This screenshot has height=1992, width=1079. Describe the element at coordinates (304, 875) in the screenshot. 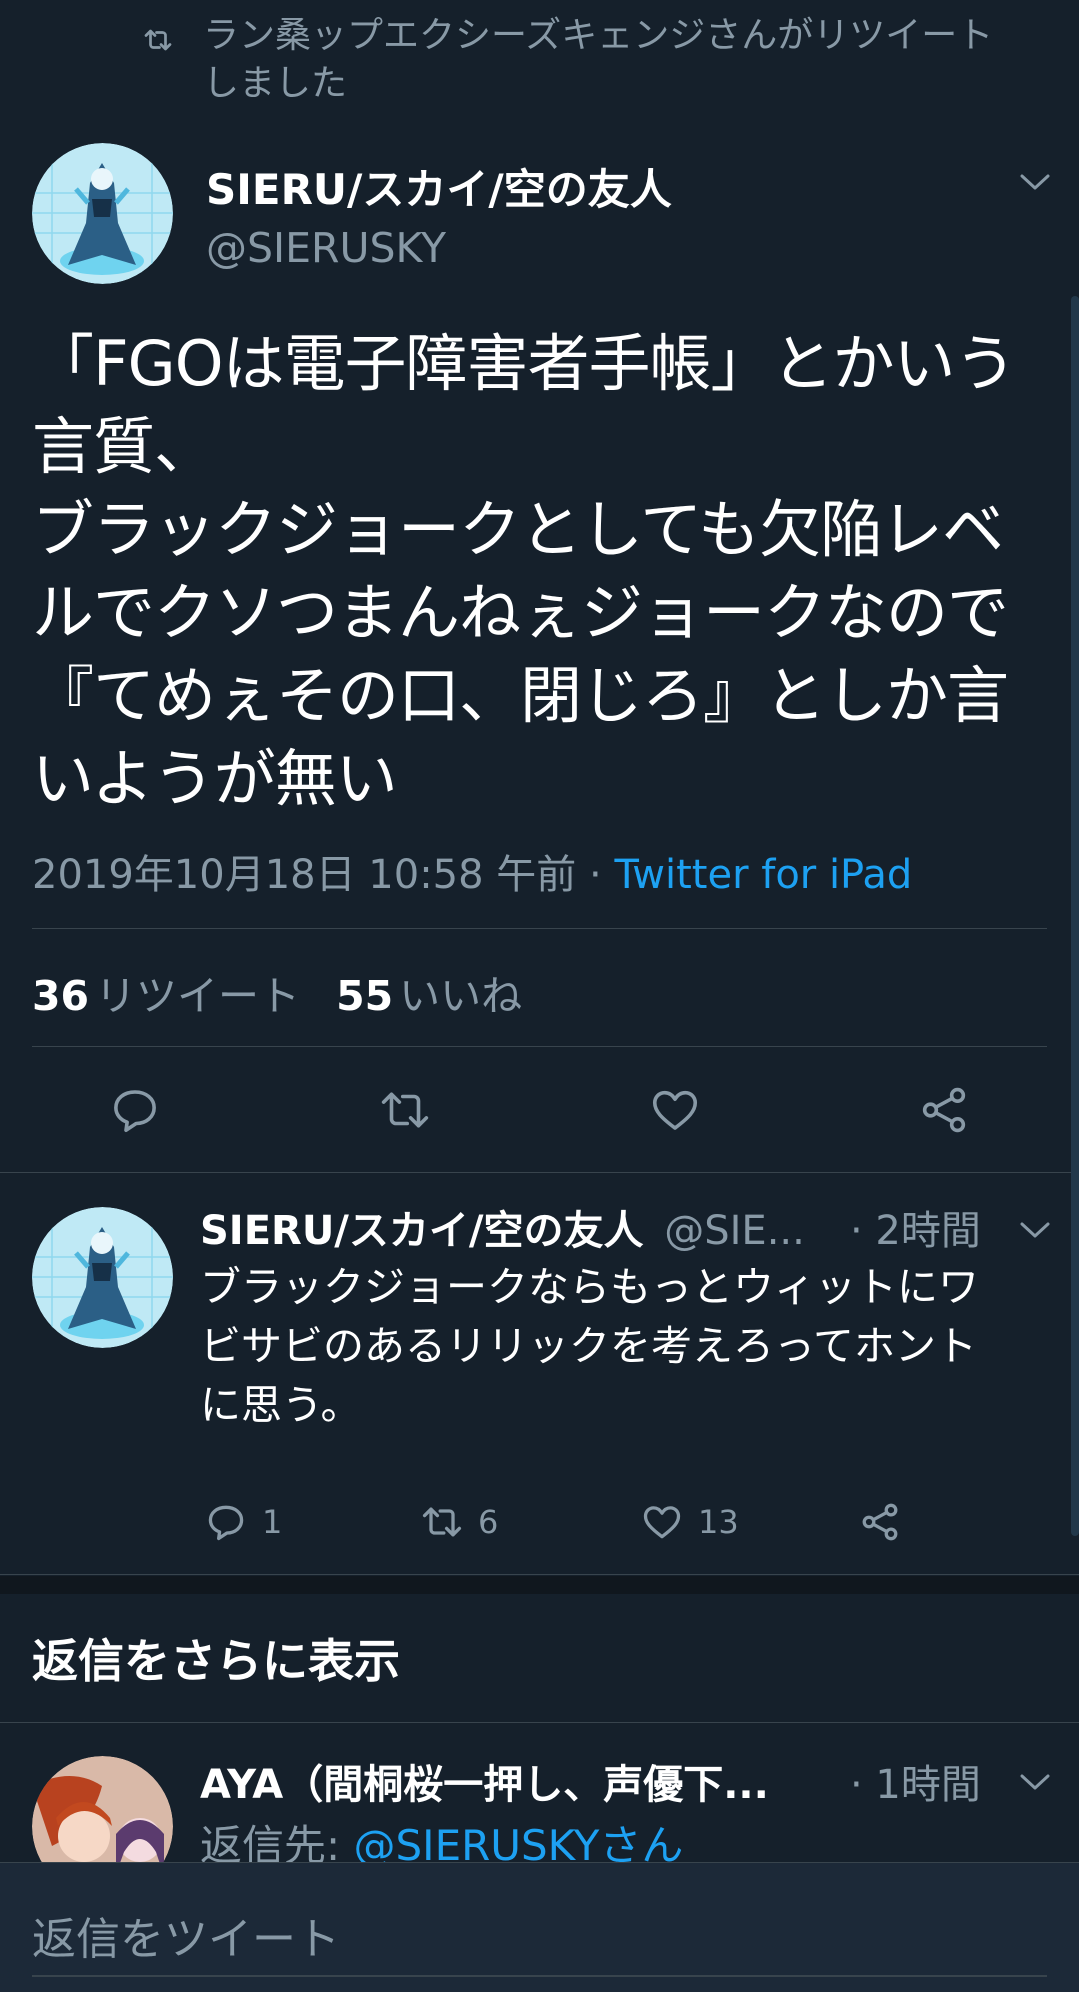

I see `tweet-timestamp: 2019年10月18日 10:58 午前` at that location.